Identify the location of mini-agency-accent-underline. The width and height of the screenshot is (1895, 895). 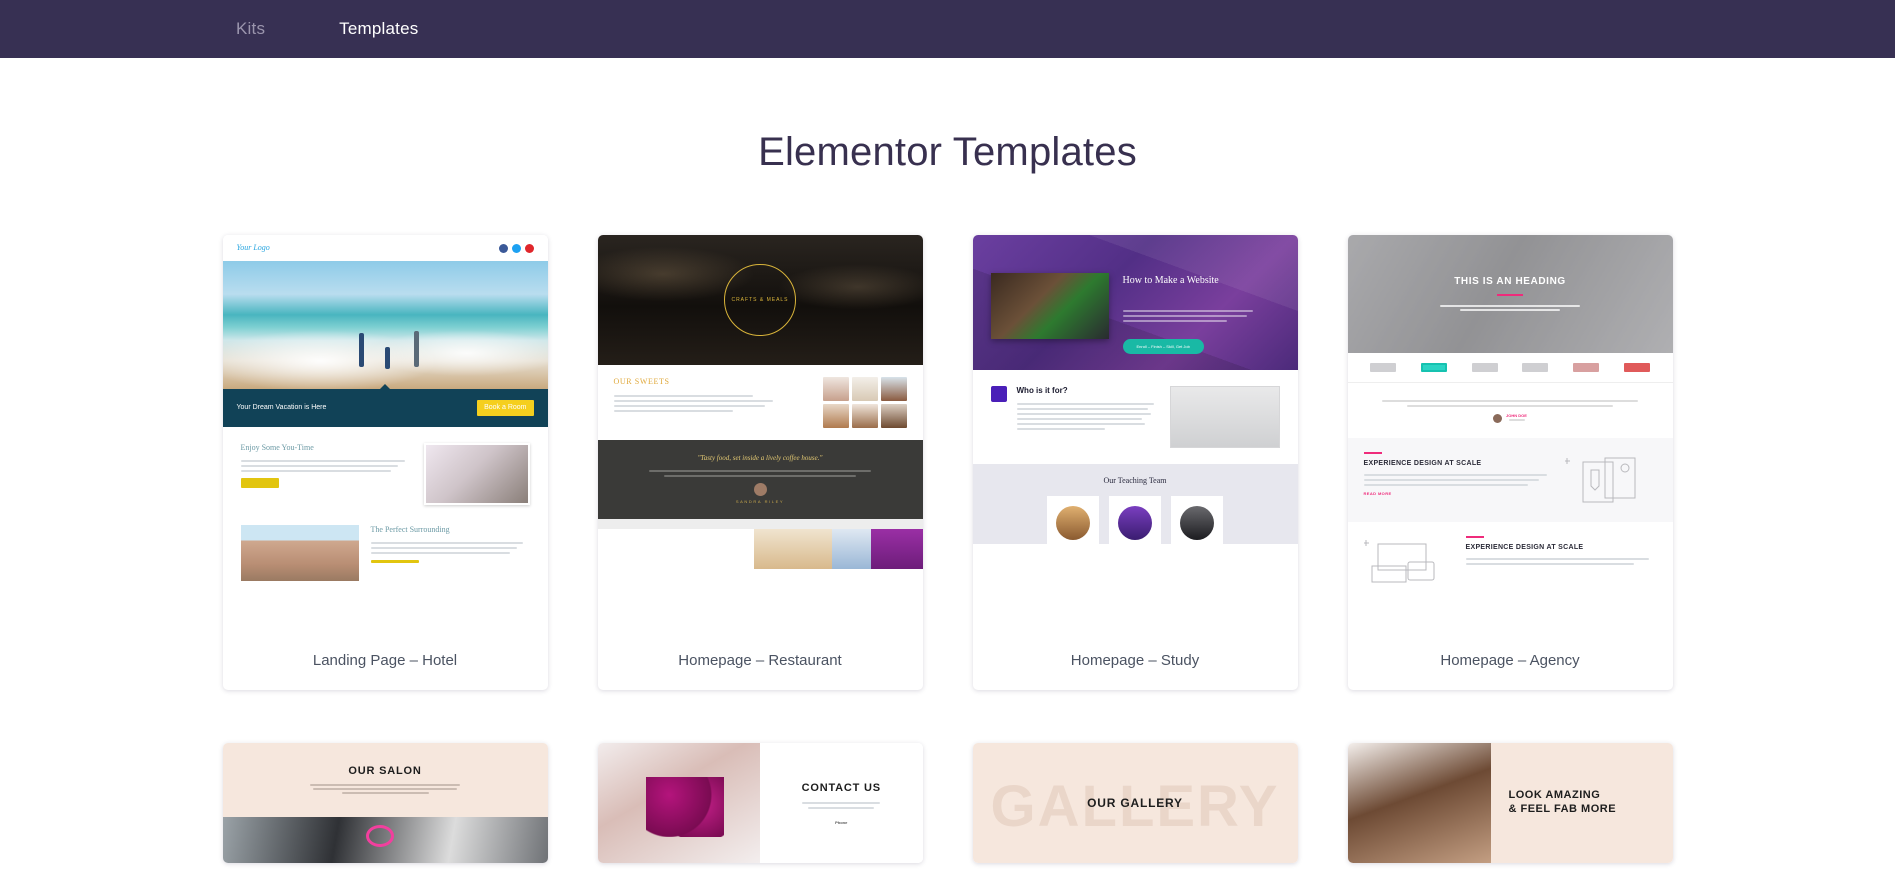
(1510, 295).